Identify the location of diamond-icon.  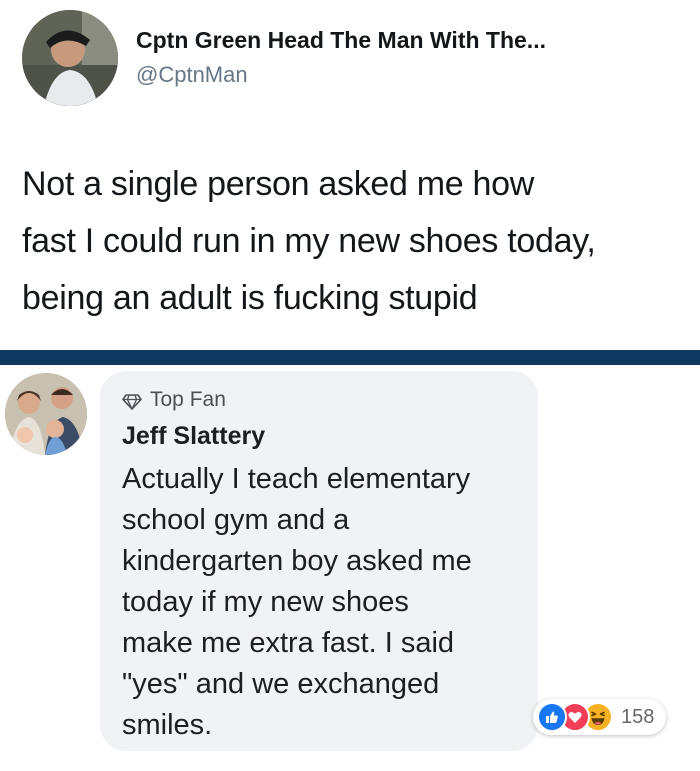
(132, 401).